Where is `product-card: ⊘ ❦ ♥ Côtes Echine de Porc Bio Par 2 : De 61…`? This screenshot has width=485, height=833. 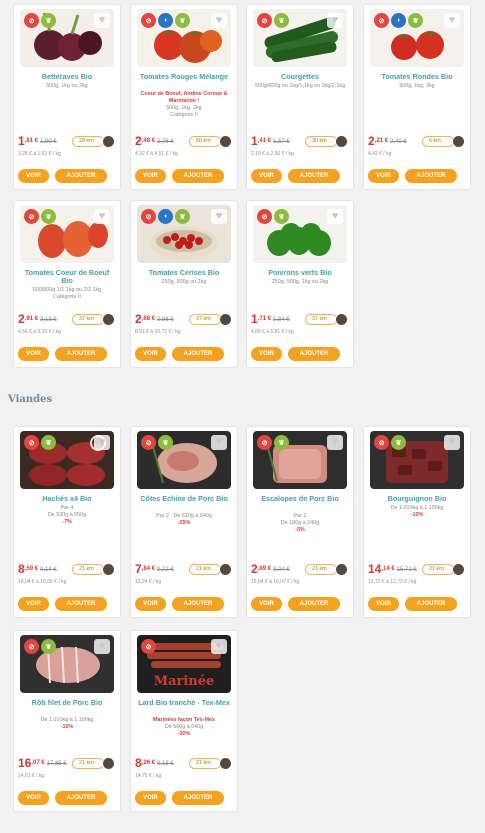 product-card: ⊘ ❦ ♥ Côtes Echine de Porc Bio Par 2 : De 61… is located at coordinates (184, 522).